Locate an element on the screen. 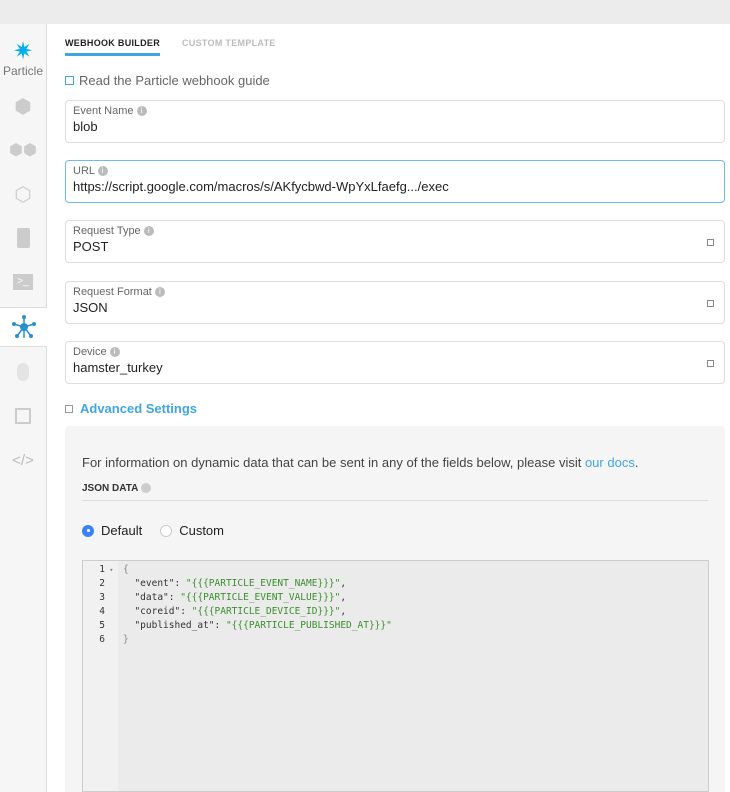 The width and height of the screenshot is (730, 792). square-icon is located at coordinates (23, 416).